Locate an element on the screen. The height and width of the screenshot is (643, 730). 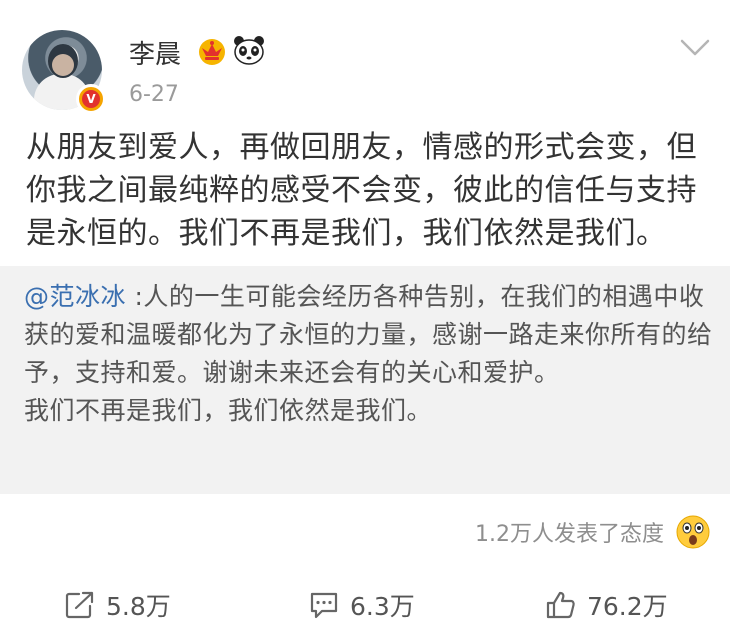
thumbs-up-icon is located at coordinates (560, 605).